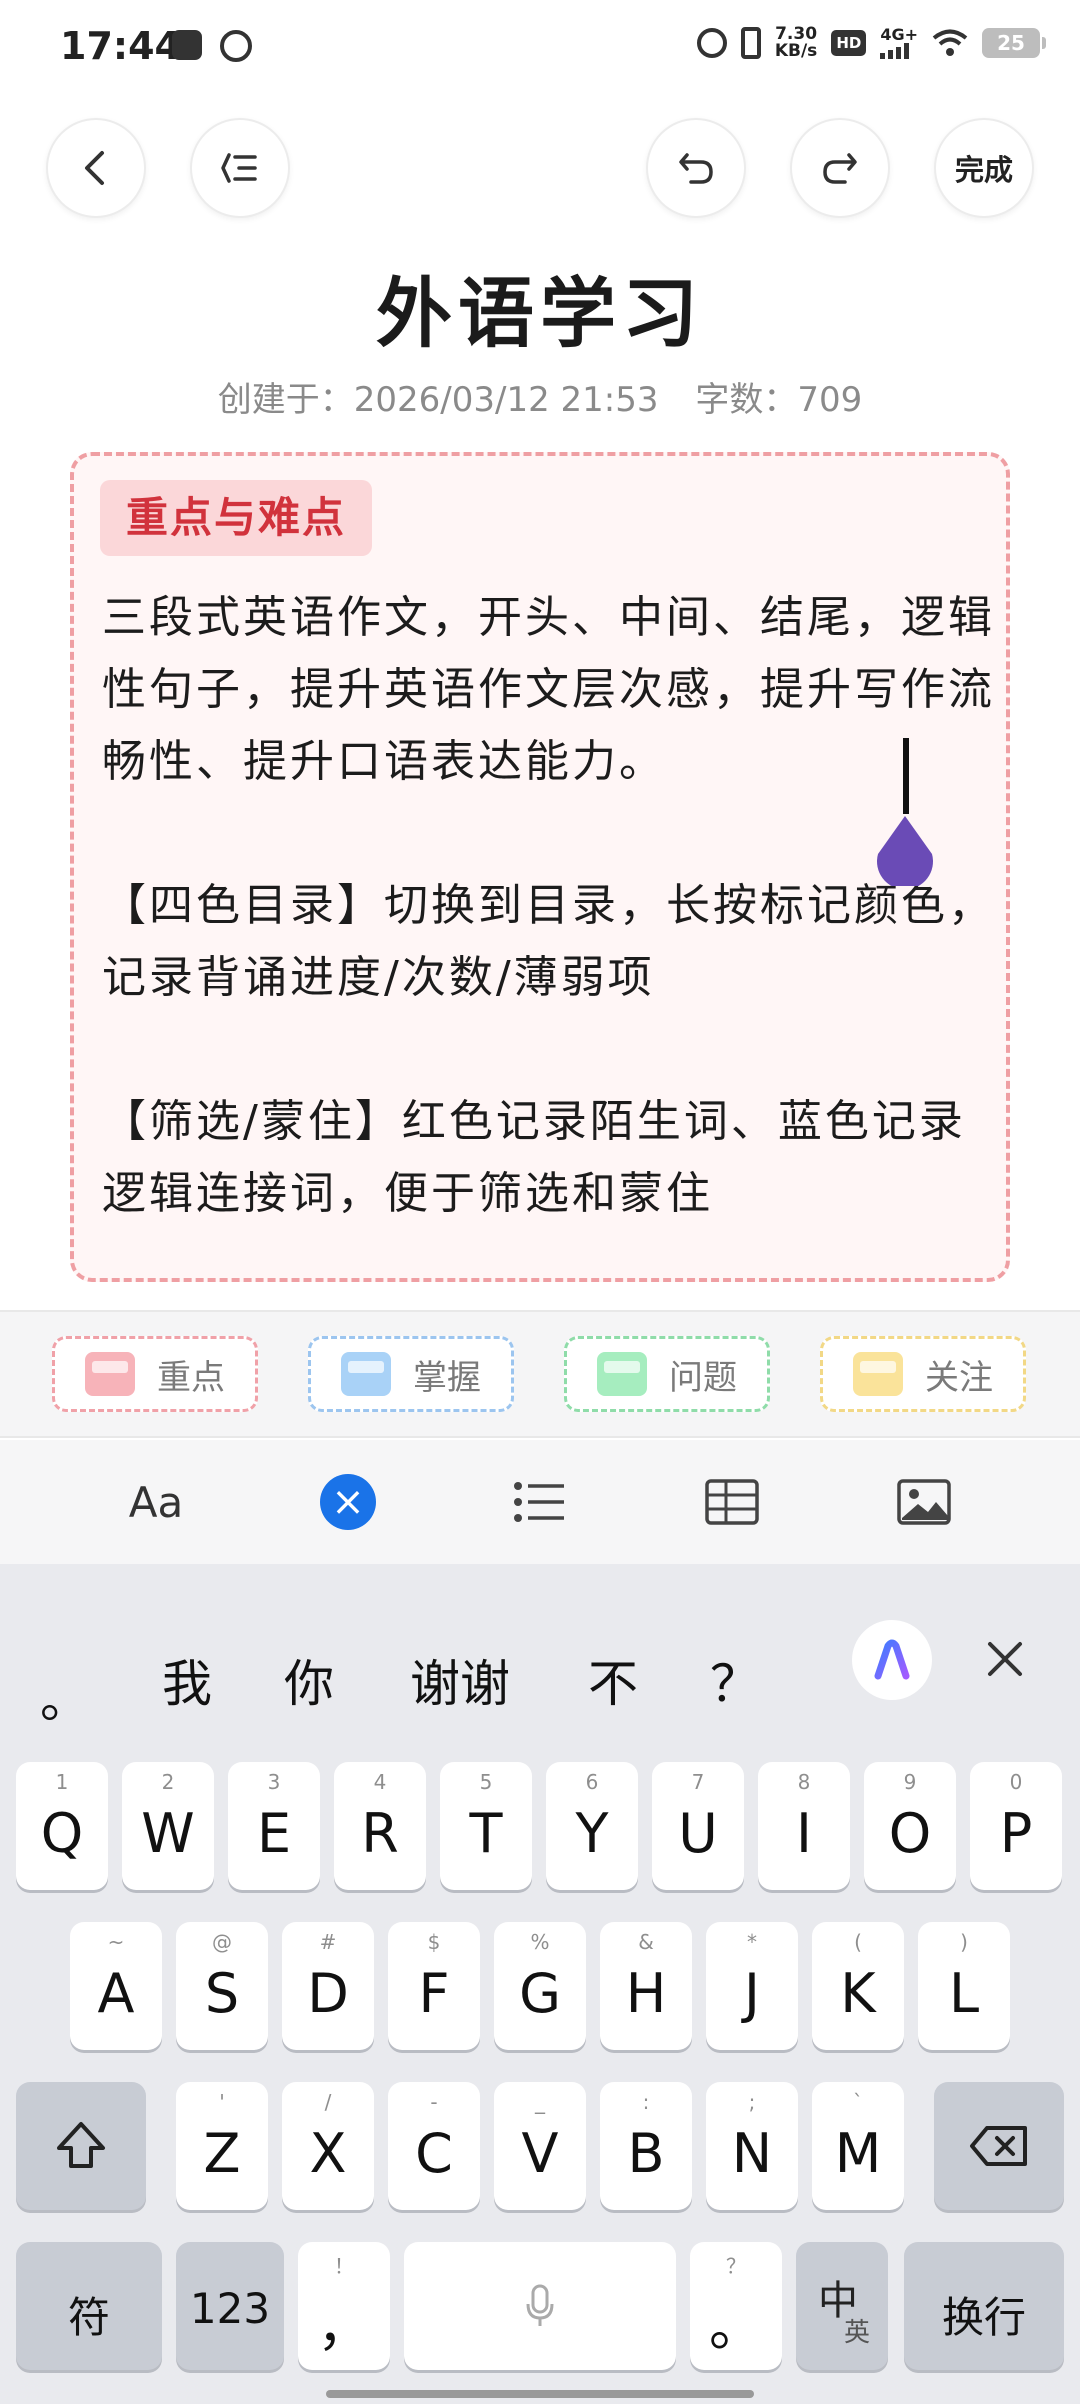 Image resolution: width=1080 pixels, height=2404 pixels. What do you see at coordinates (964, 1986) in the screenshot?
I see `key-l: ) L` at bounding box center [964, 1986].